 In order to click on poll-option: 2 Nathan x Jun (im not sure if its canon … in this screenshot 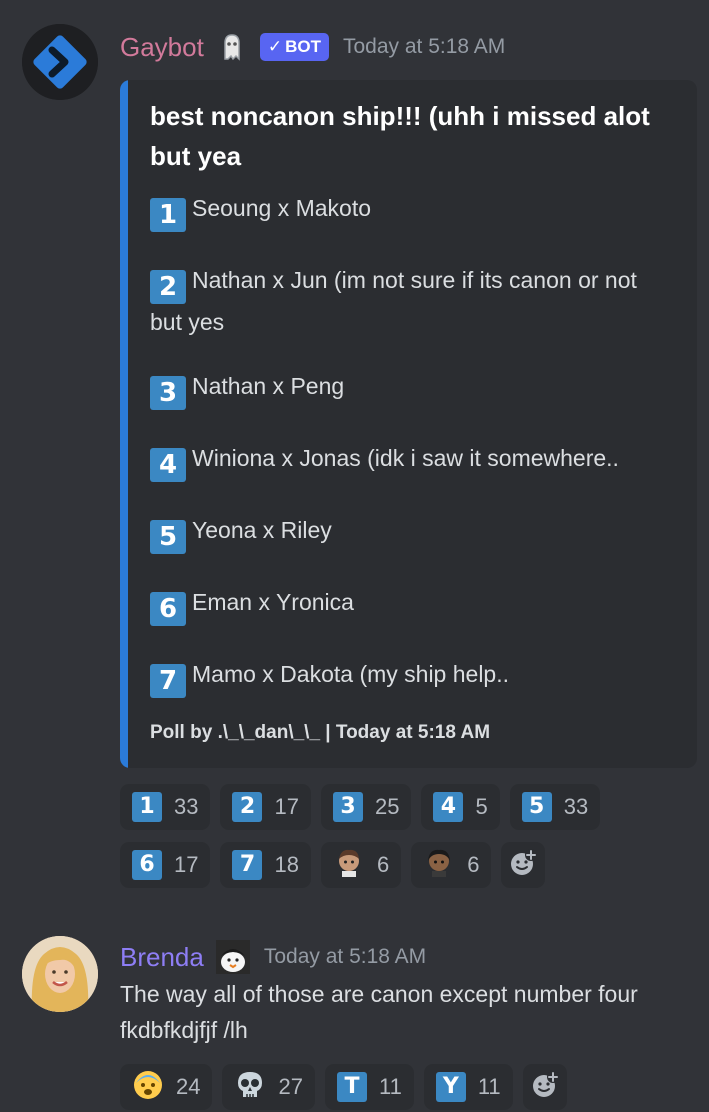, I will do `click(393, 301)`.